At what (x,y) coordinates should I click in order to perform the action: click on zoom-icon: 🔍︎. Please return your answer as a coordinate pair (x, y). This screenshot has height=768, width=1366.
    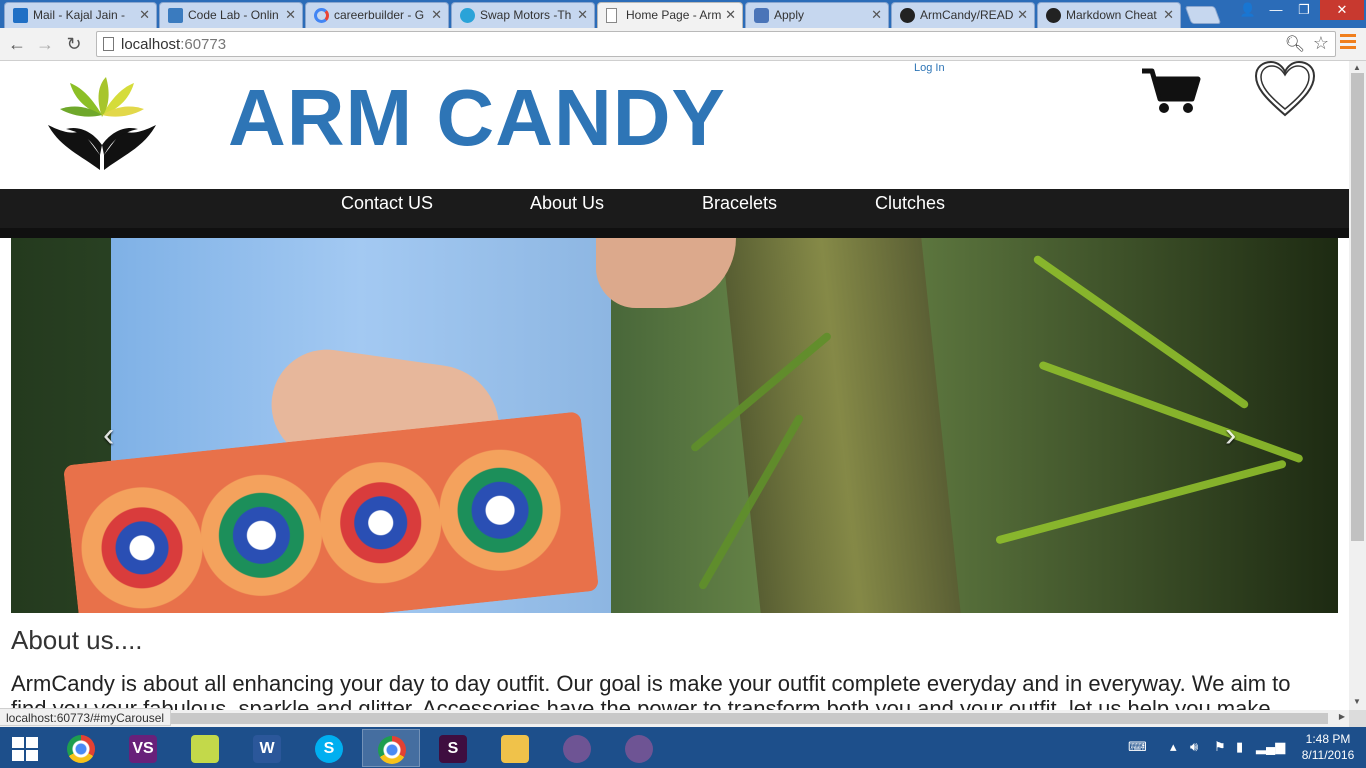
    Looking at the image, I should click on (1295, 44).